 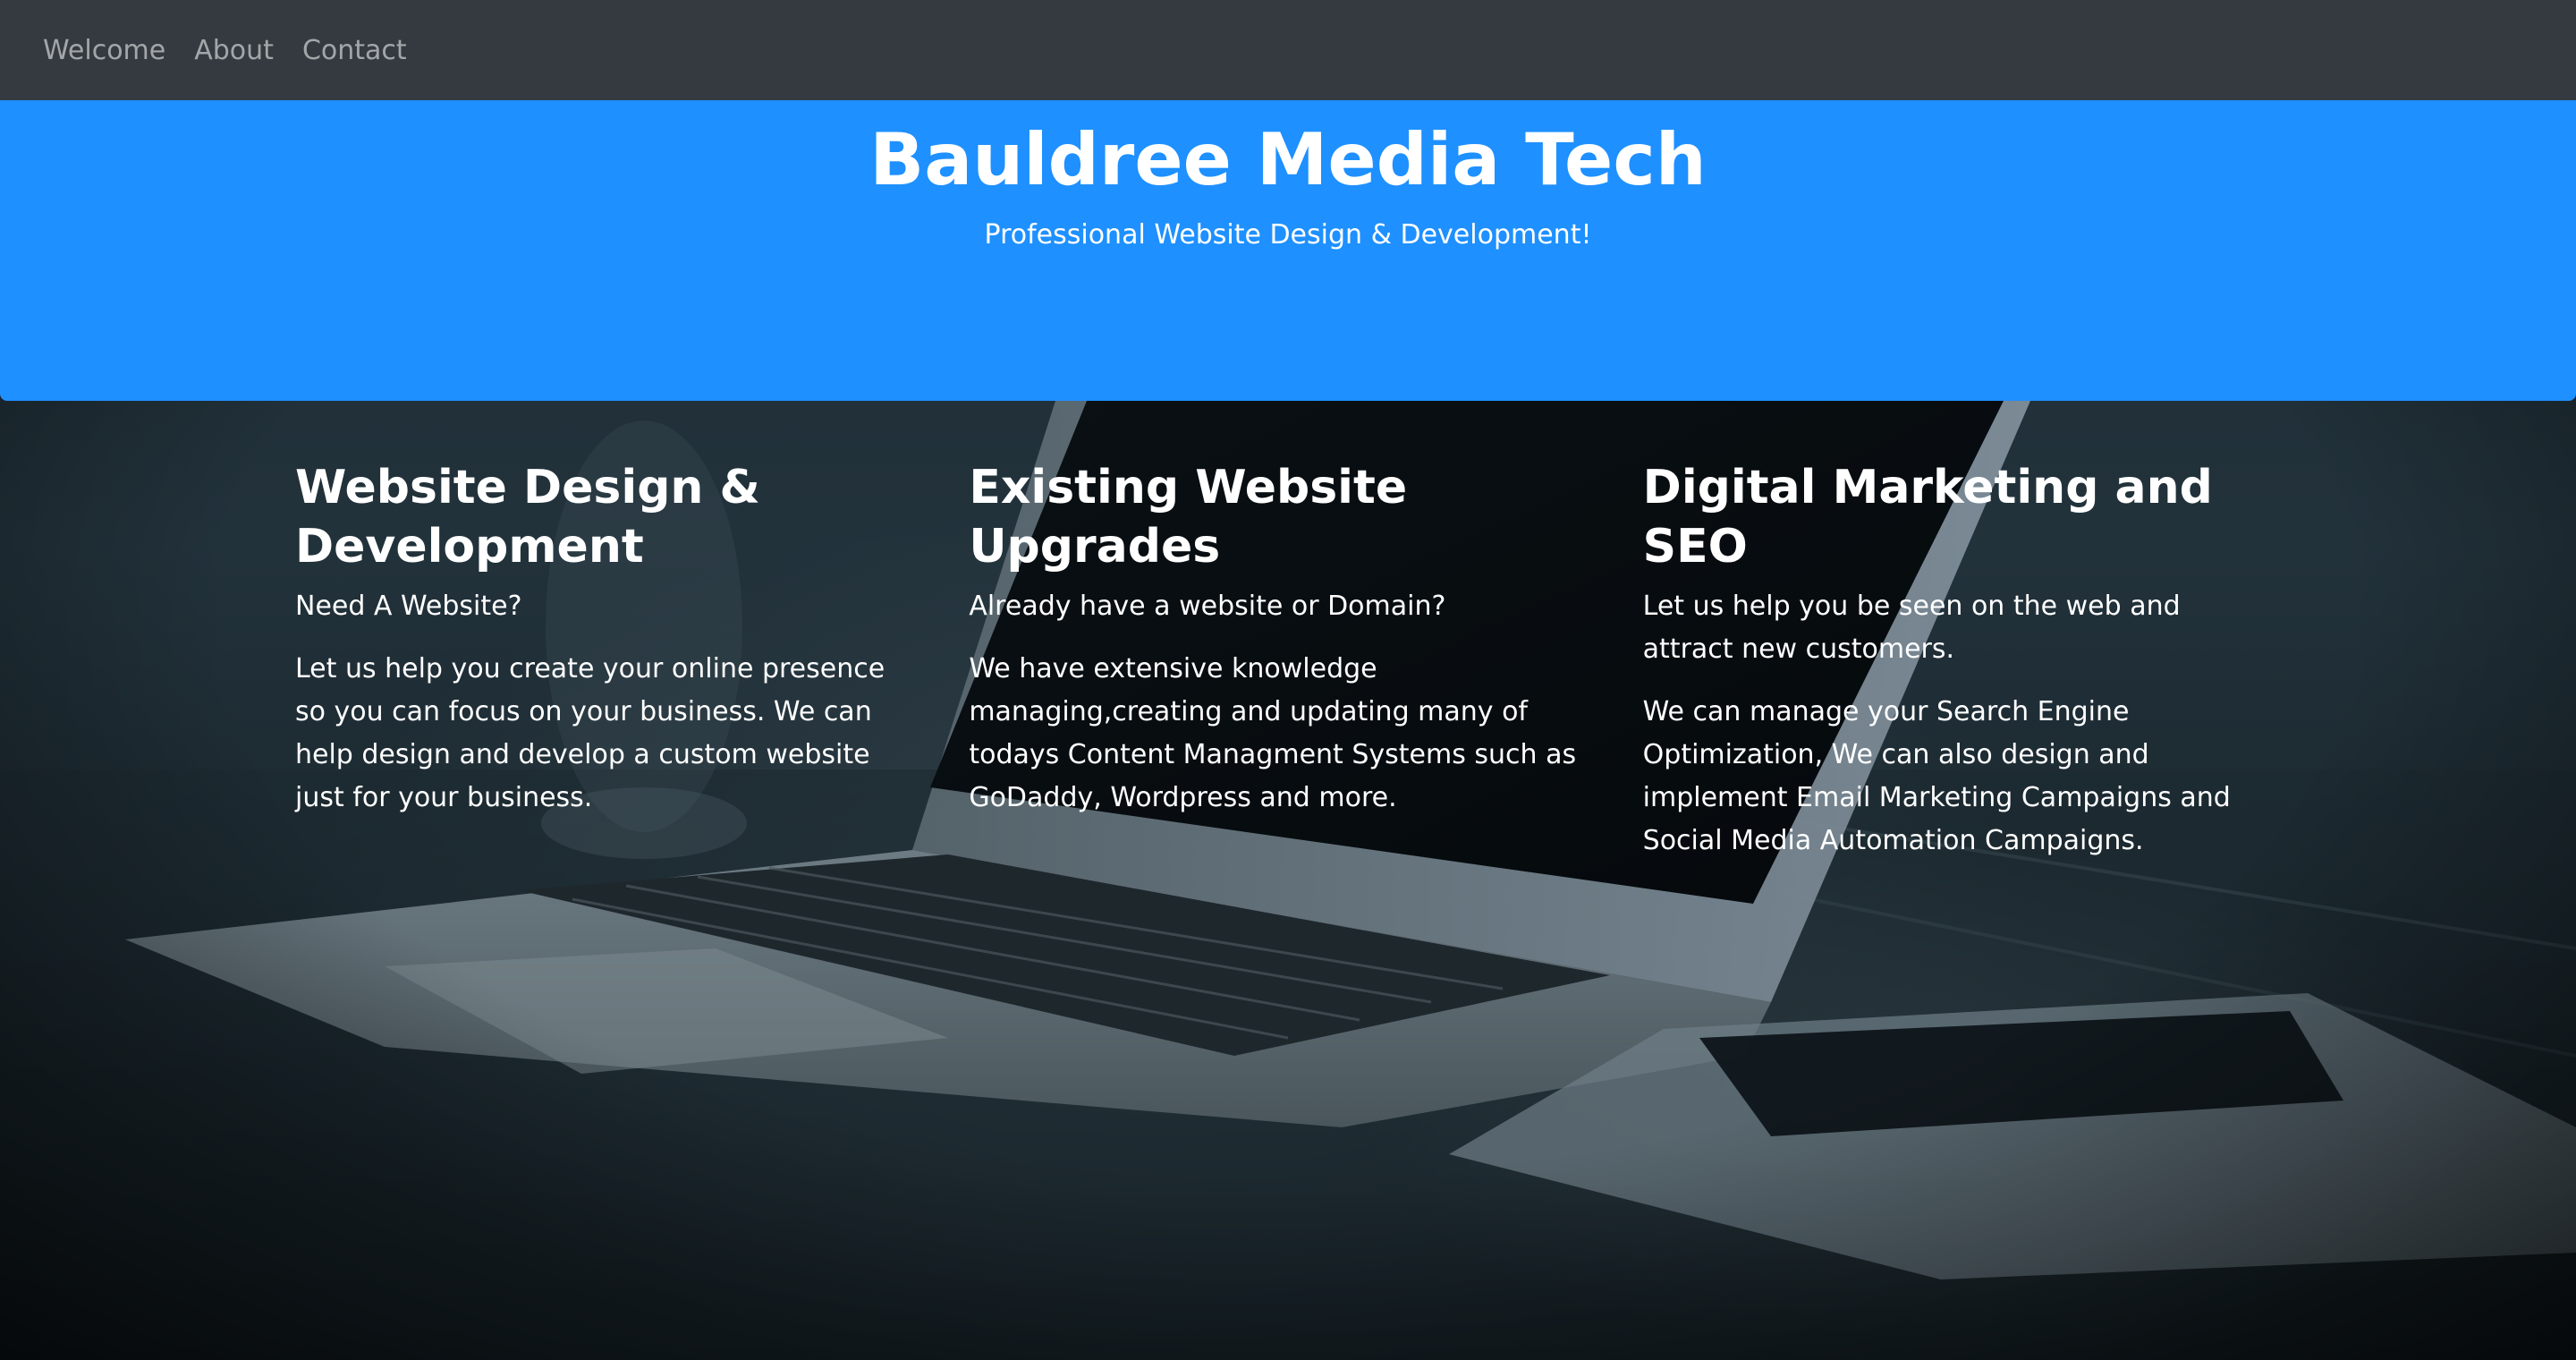 I want to click on nav-link-welcome: Welcome, so click(x=104, y=51).